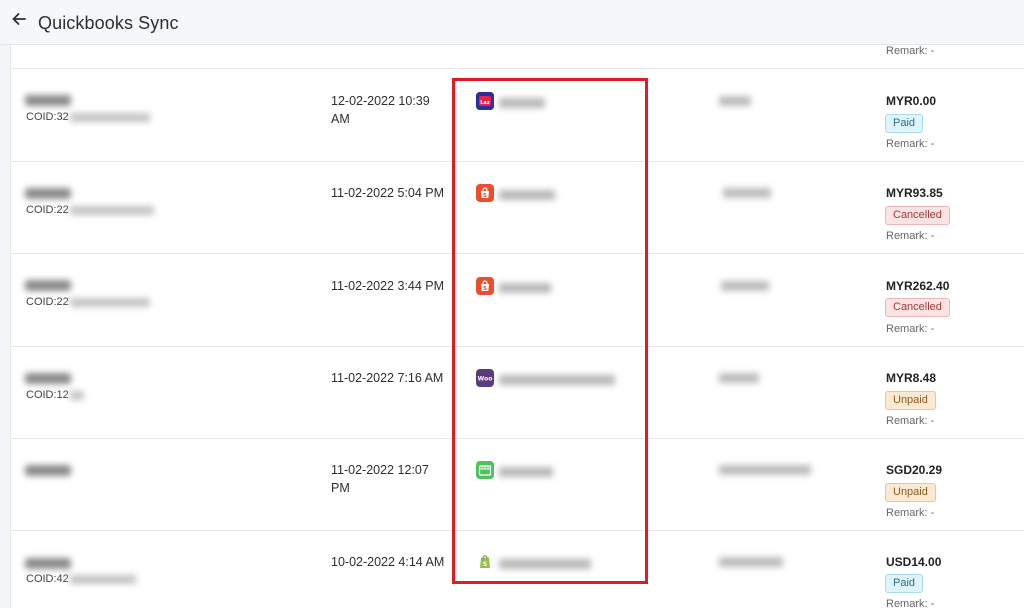 The height and width of the screenshot is (608, 1024). I want to click on page-title: Quickbooks Sync, so click(108, 23).